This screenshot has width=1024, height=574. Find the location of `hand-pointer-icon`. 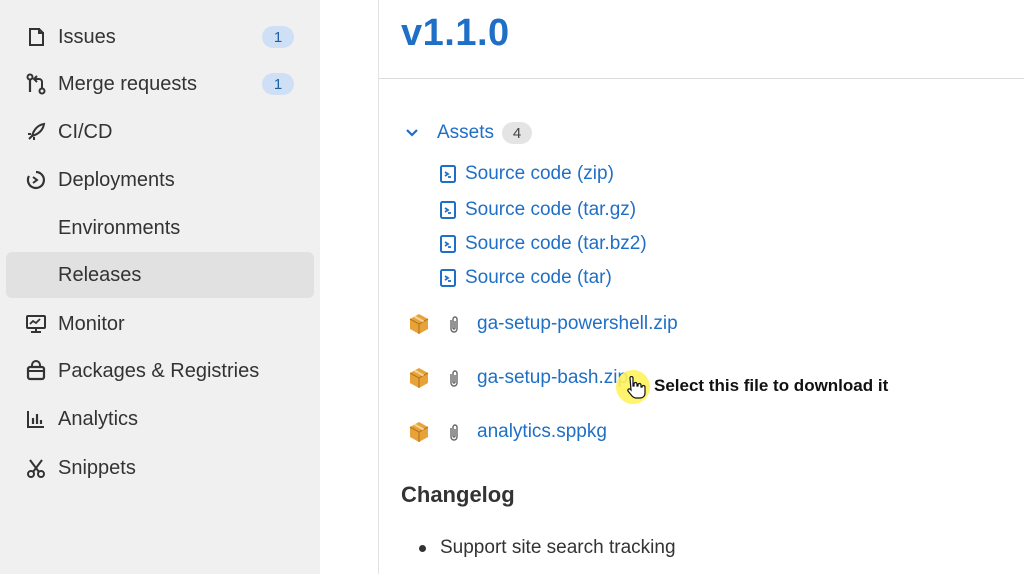

hand-pointer-icon is located at coordinates (636, 387).